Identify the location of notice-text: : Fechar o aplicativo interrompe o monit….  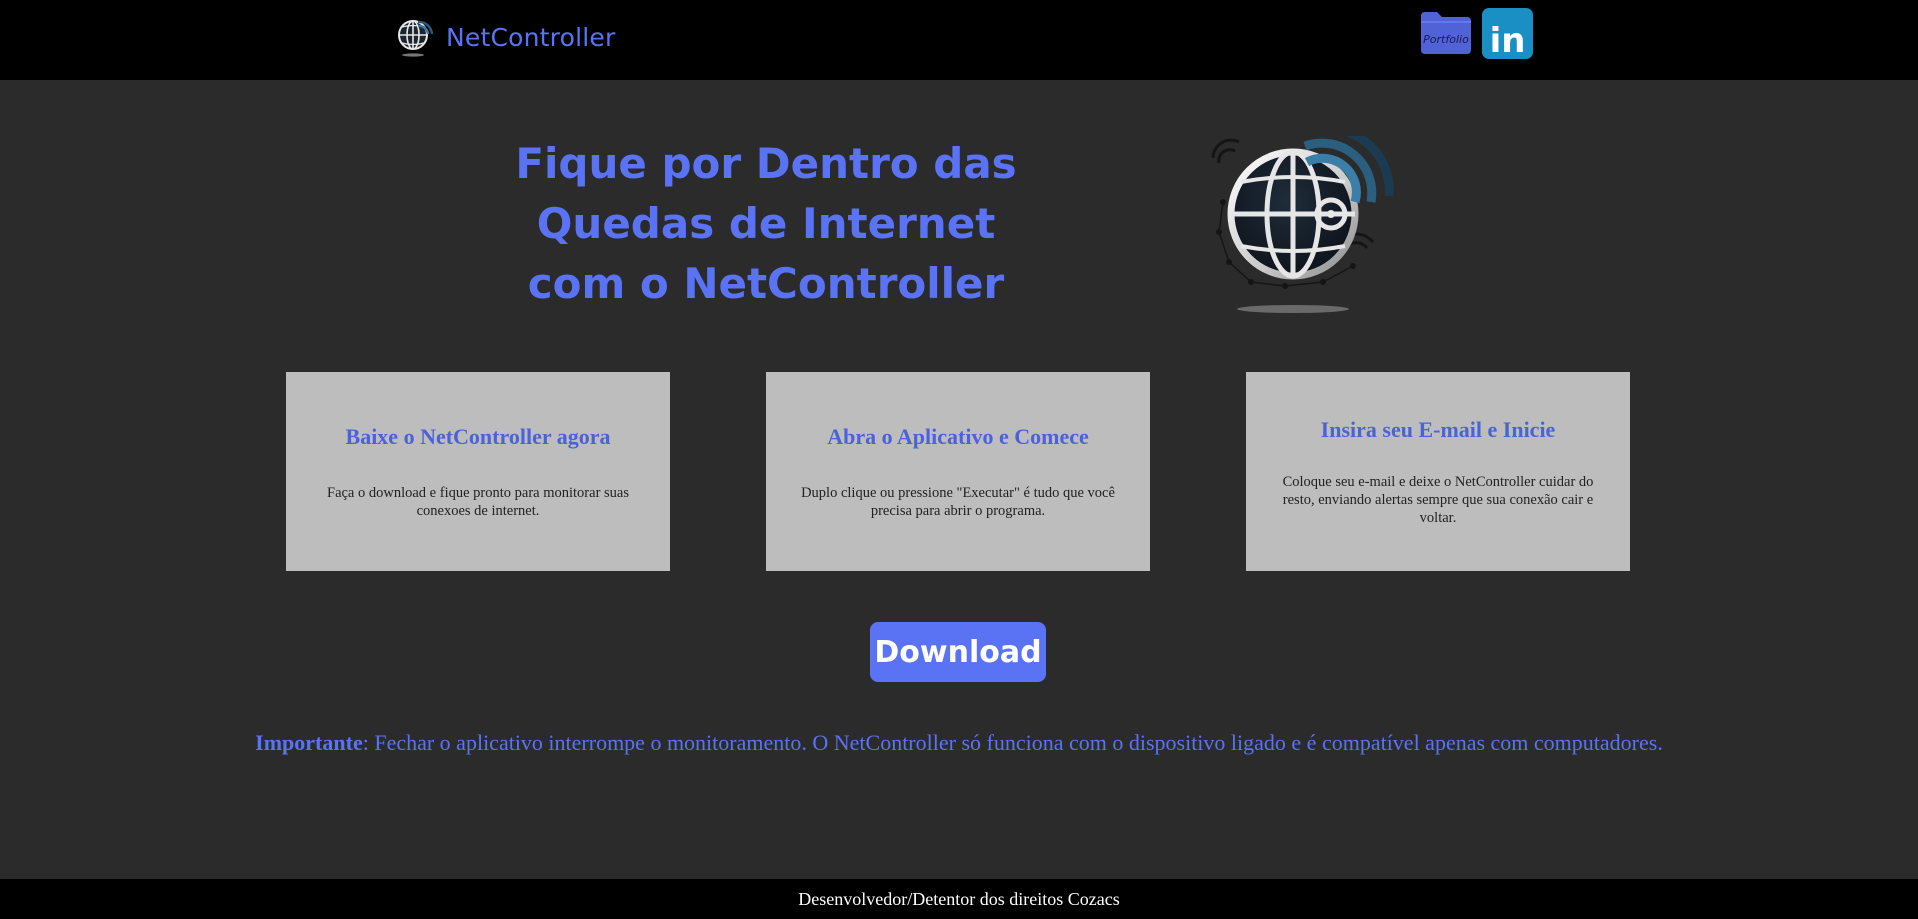
(1012, 742).